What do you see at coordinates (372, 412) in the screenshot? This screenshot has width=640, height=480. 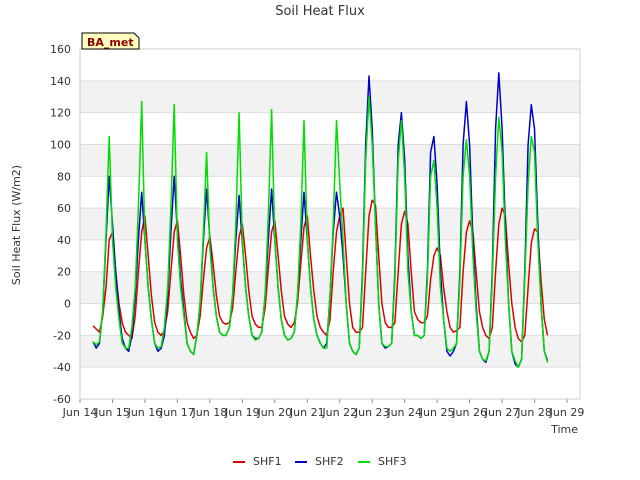 I see `x-tick-label: Jun 23` at bounding box center [372, 412].